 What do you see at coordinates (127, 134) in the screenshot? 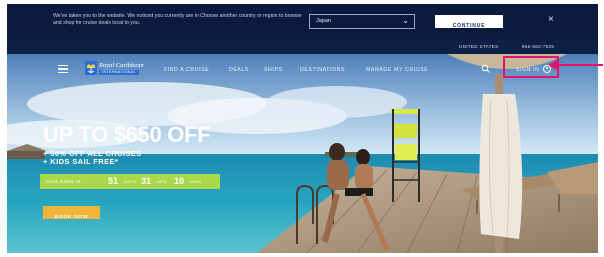
I see `promo-headline: UP TO $650 OFF` at bounding box center [127, 134].